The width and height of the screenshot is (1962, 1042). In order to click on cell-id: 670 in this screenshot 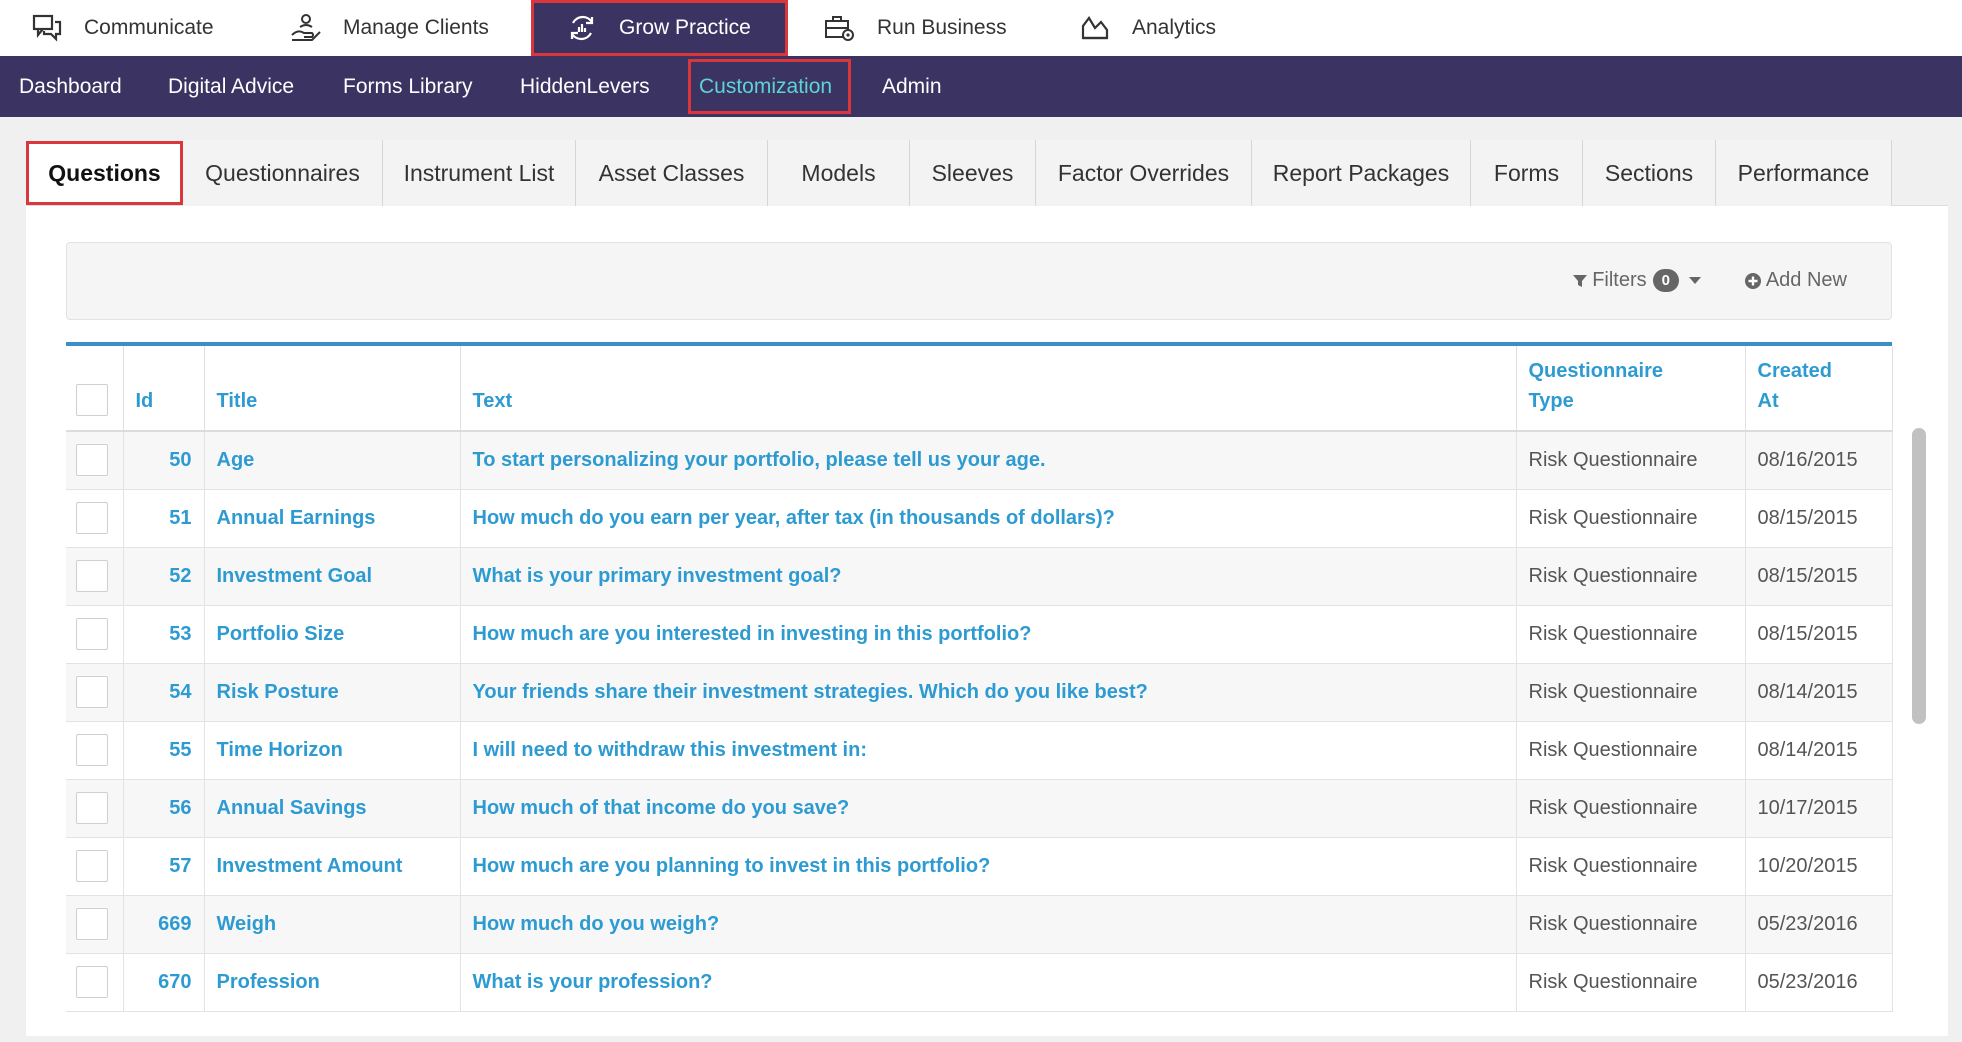, I will do `click(164, 982)`.